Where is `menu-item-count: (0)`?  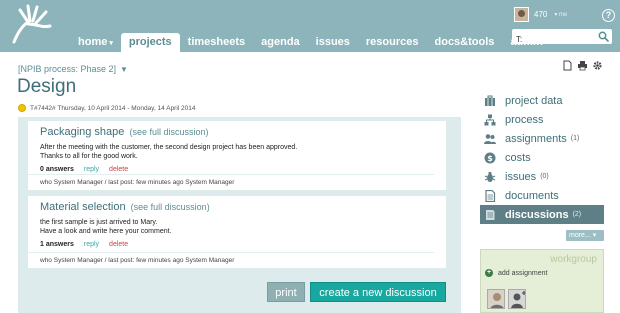
menu-item-count: (0) is located at coordinates (544, 176).